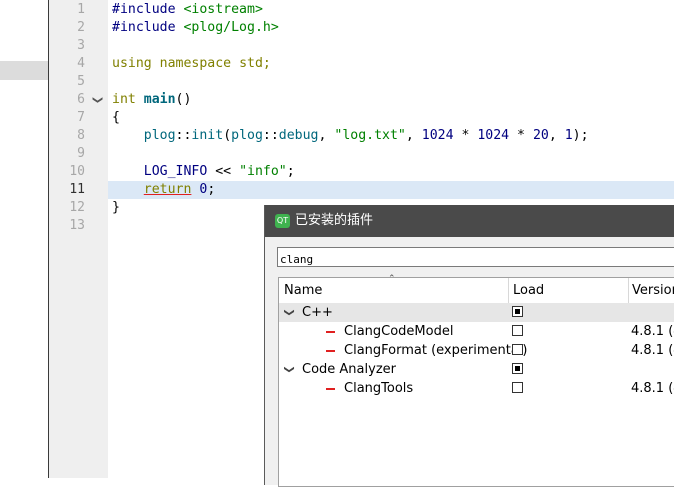  I want to click on line-number: 7, so click(81, 117).